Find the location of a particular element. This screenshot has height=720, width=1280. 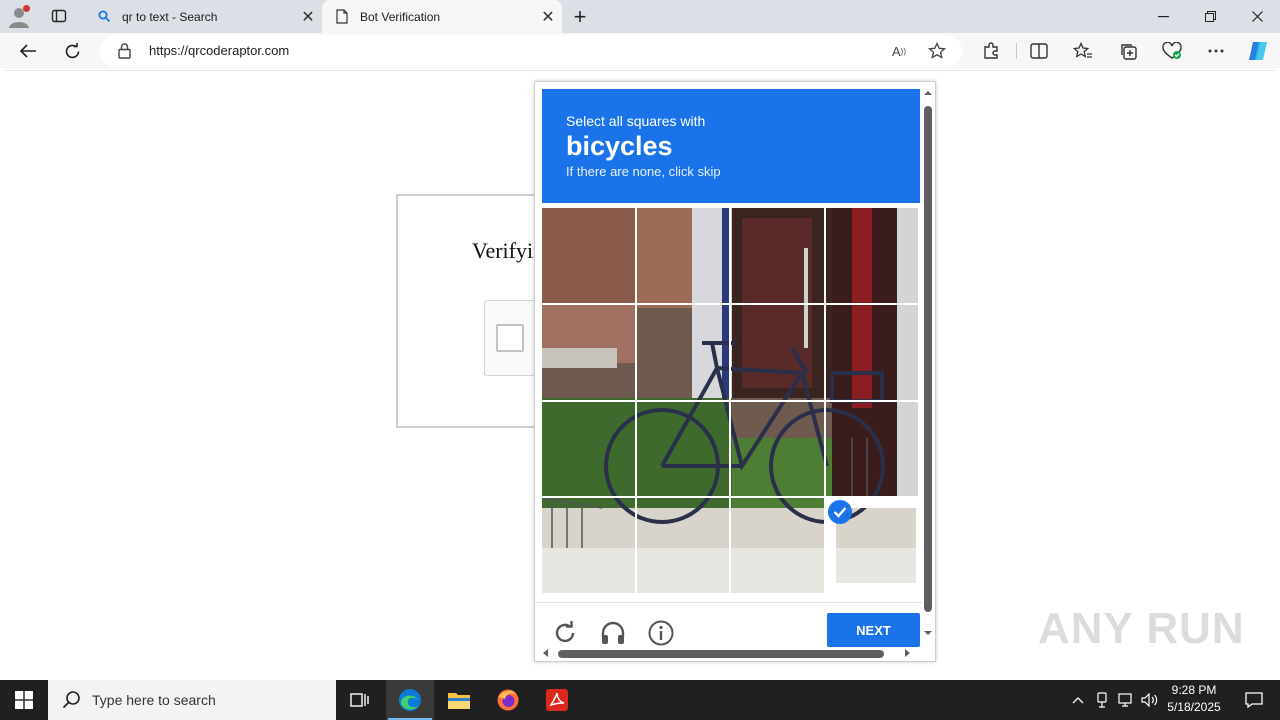

split-screen-icon is located at coordinates (1039, 51).